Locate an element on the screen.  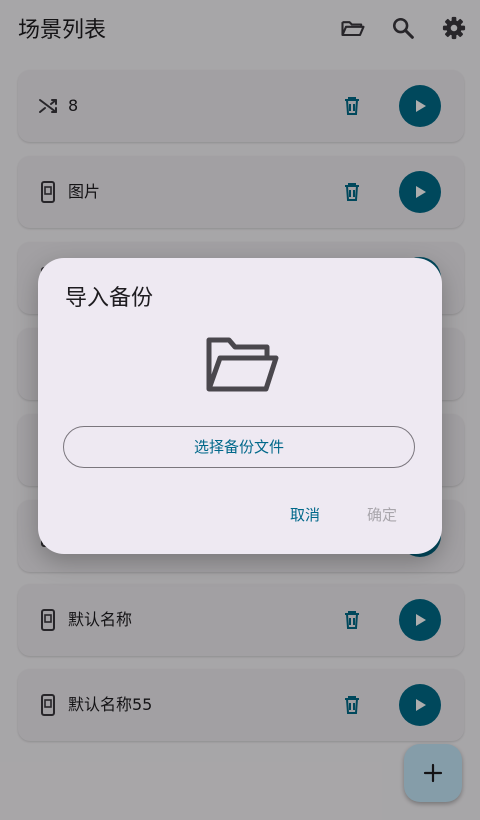
select-backup-file-button: 选择备份文件 is located at coordinates (239, 447).